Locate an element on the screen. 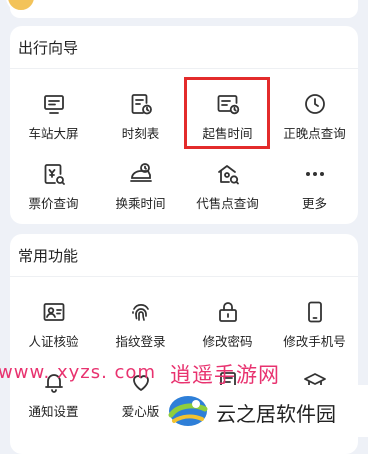  cloud-logo-icon is located at coordinates (188, 411).